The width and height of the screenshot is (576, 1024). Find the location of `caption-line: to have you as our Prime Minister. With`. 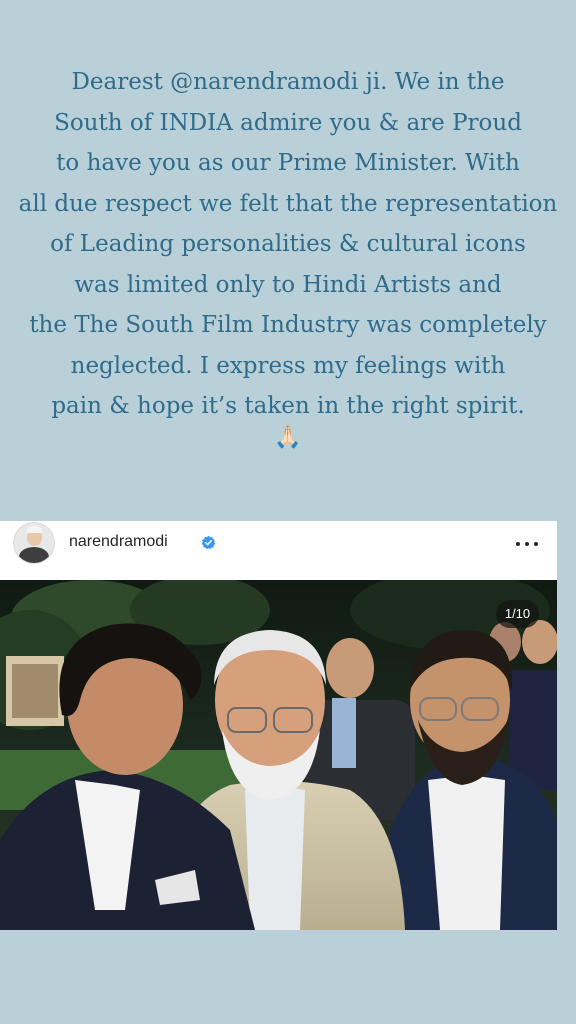

caption-line: to have you as our Prime Minister. With is located at coordinates (288, 163).